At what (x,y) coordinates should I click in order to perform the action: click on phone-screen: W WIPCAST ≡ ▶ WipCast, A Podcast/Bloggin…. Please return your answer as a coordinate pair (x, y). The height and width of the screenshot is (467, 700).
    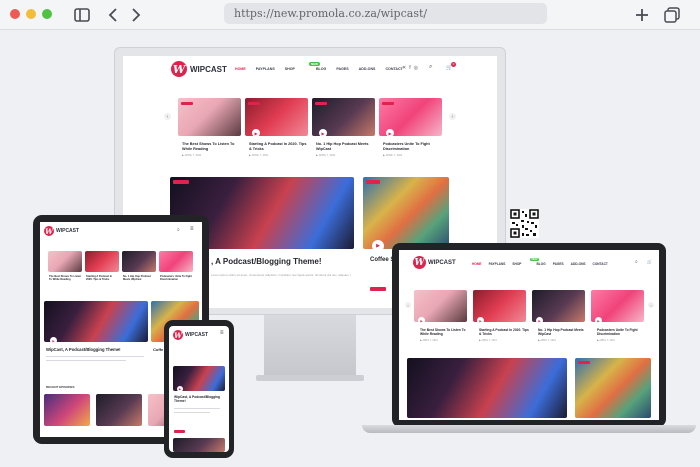
    Looking at the image, I should click on (199, 389).